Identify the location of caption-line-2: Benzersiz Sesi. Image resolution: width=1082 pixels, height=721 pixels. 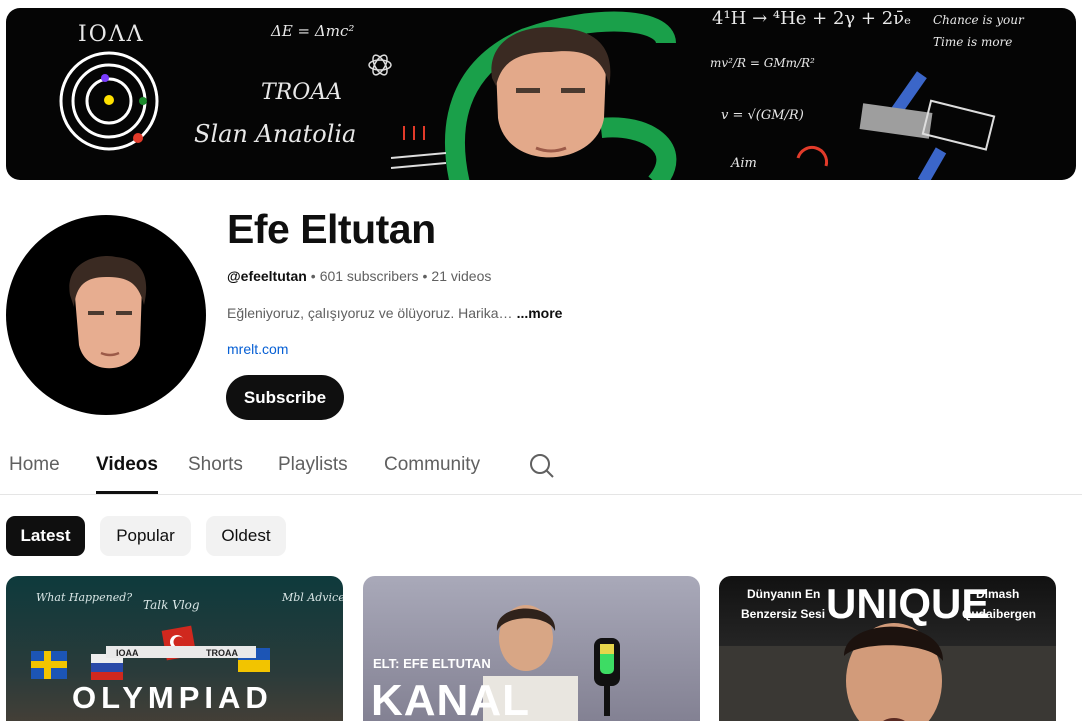
(783, 614).